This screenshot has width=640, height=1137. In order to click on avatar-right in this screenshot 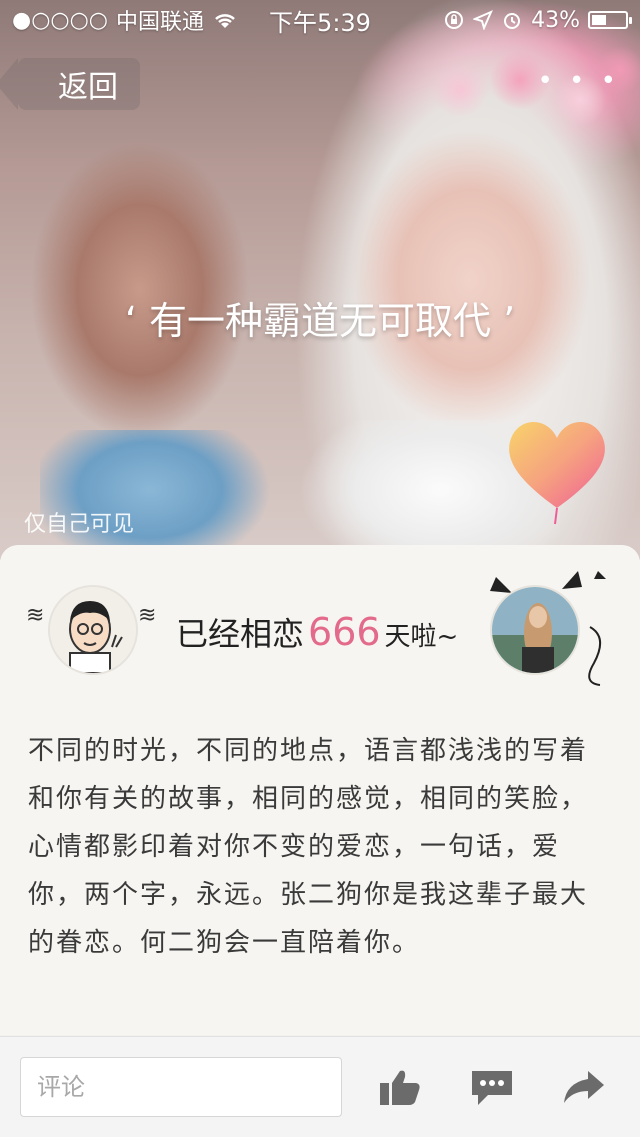, I will do `click(535, 630)`.